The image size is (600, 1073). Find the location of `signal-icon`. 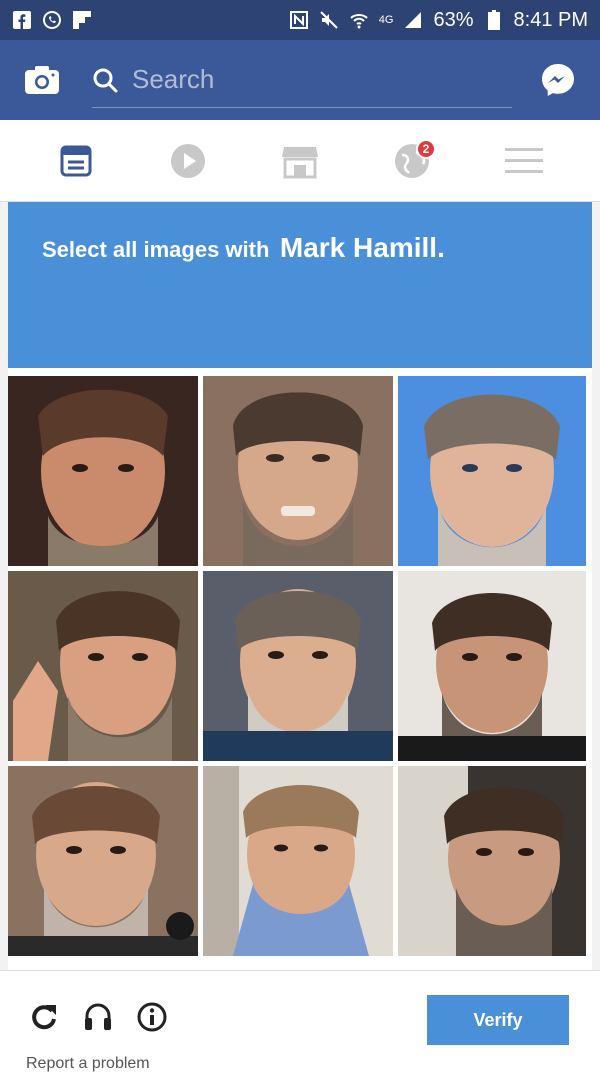

signal-icon is located at coordinates (413, 20).